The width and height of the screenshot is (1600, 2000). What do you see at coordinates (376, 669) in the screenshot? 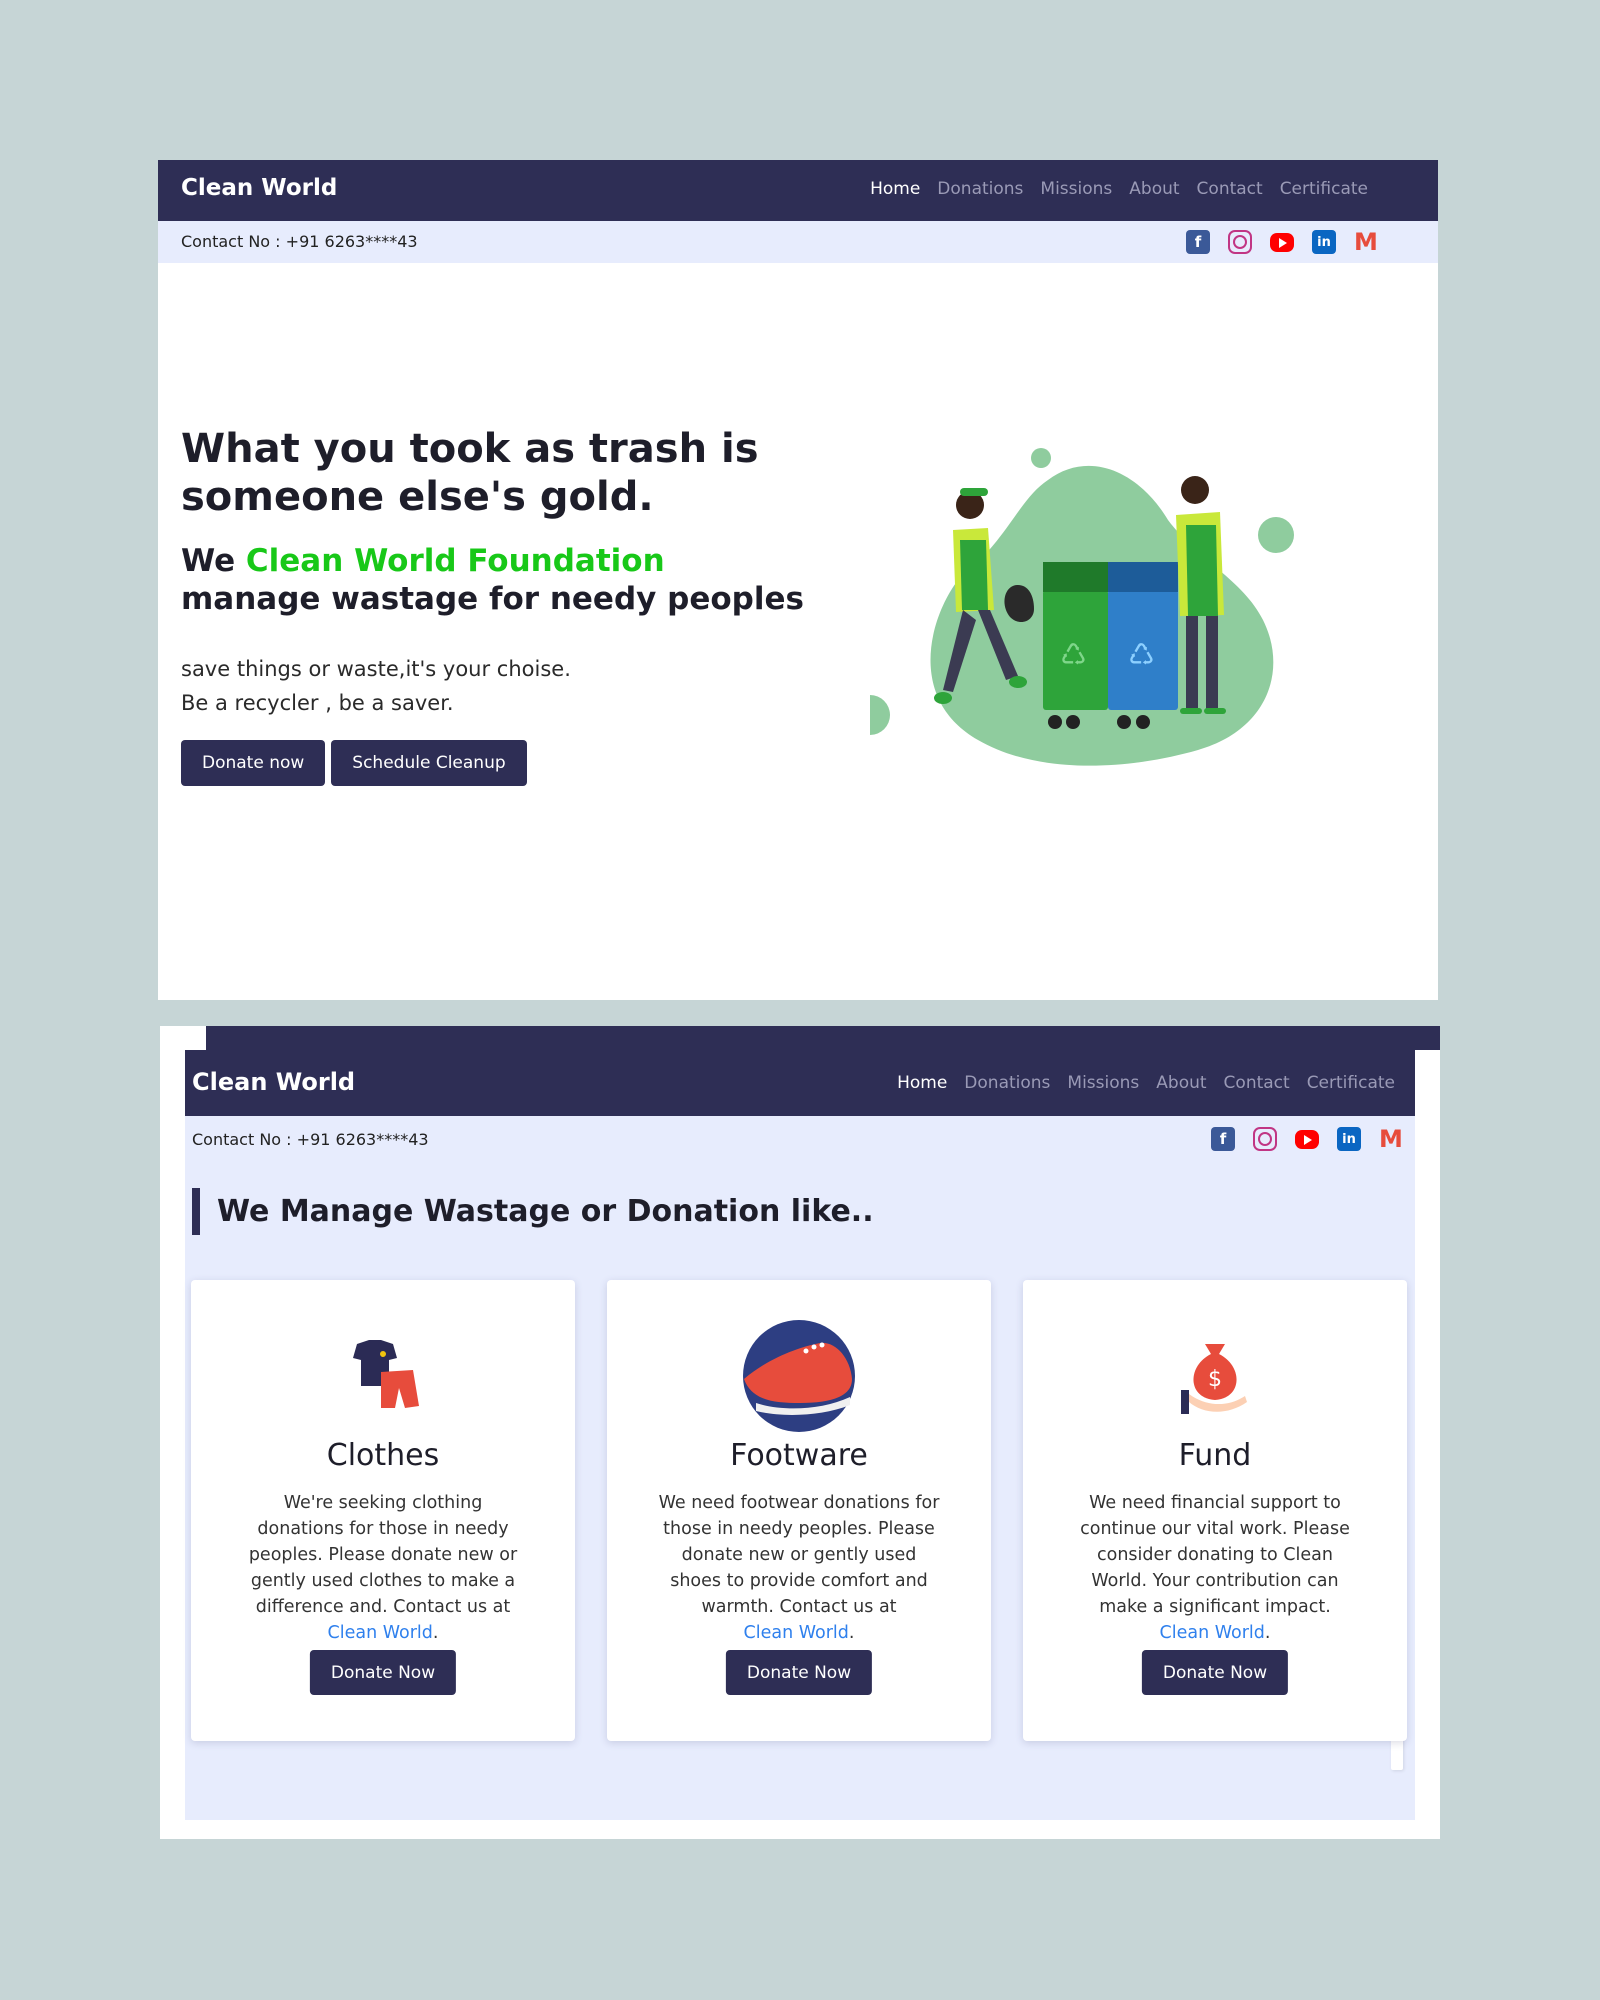
I see `hero-line-1: save things or waste,it's your choise.` at bounding box center [376, 669].